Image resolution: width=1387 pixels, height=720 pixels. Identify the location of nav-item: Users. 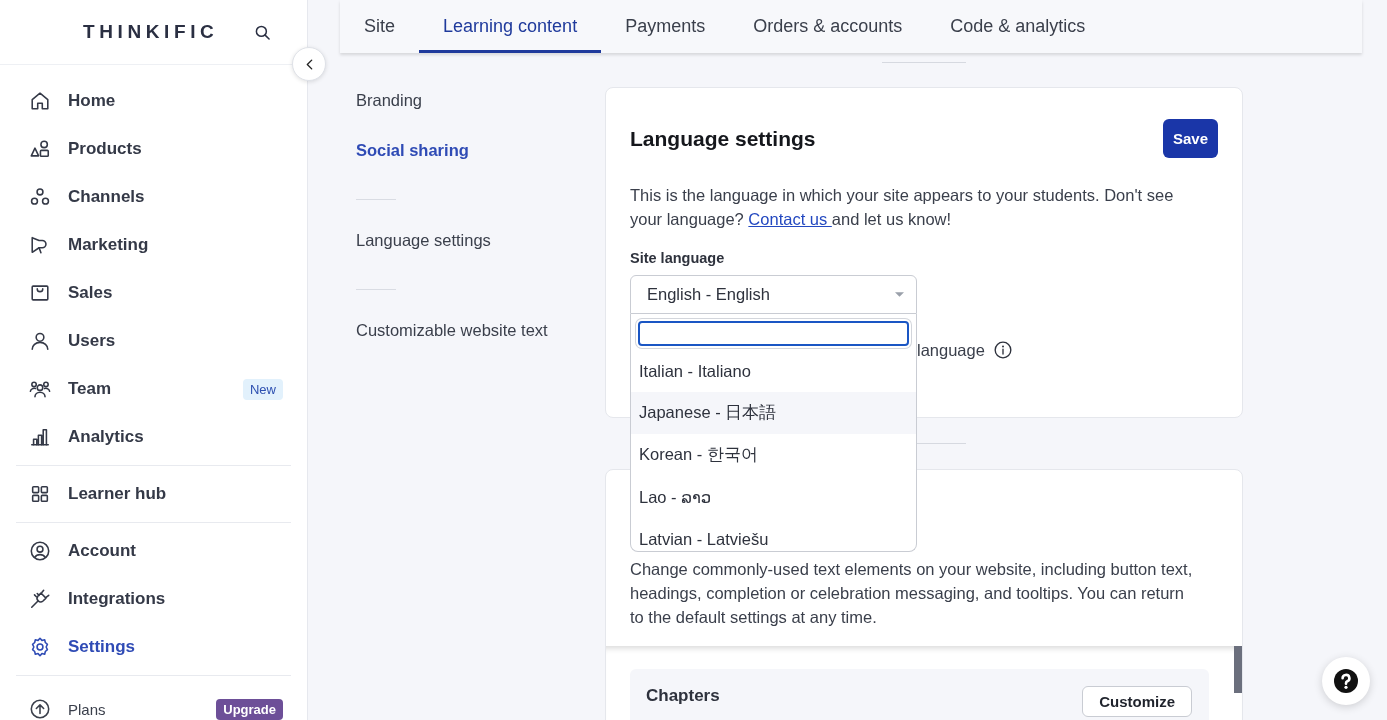
(153, 341).